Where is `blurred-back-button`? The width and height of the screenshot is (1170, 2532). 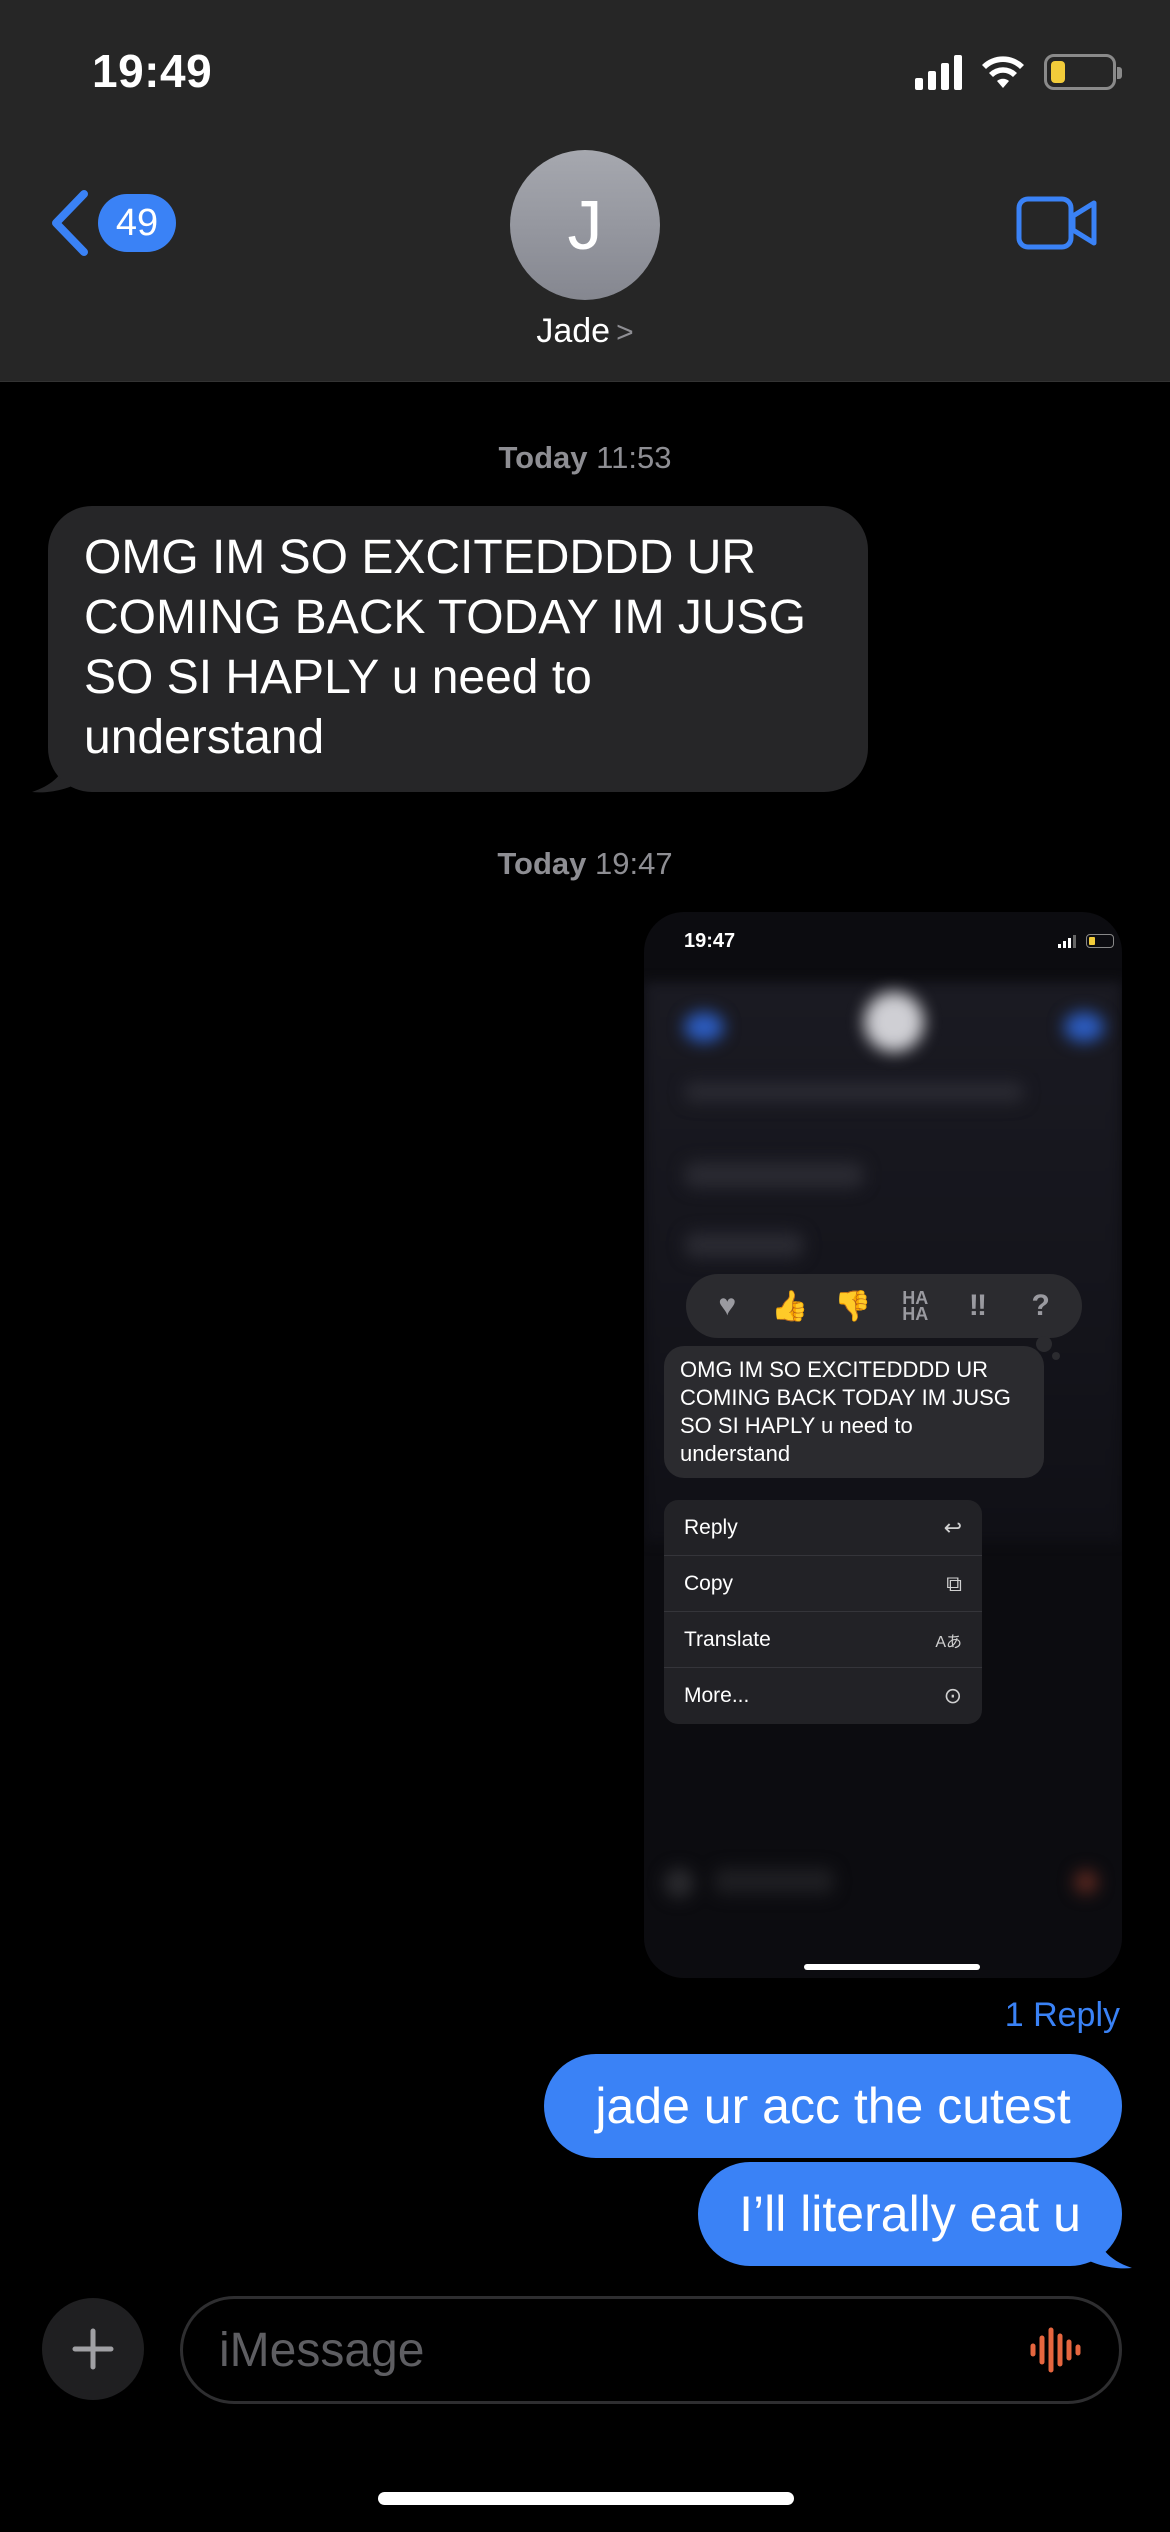 blurred-back-button is located at coordinates (704, 1027).